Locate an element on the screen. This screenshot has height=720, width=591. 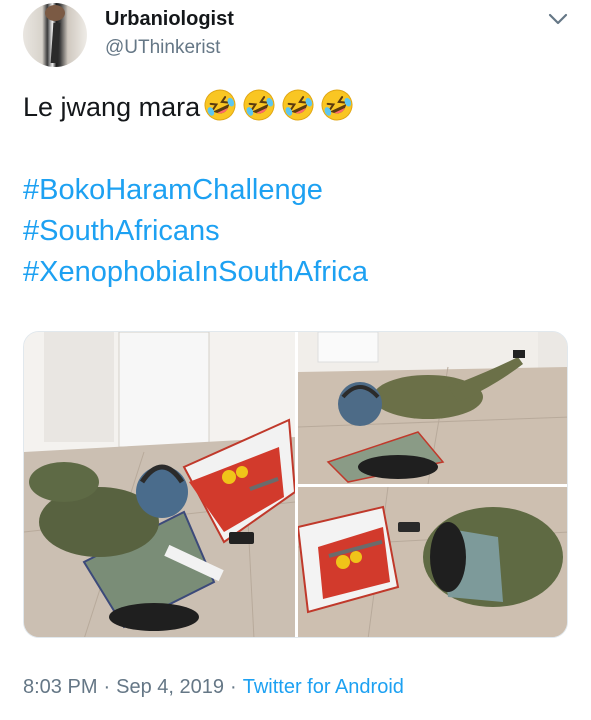
tweet-meta: 8:03 PM · Sep 4, 2019 · Twitter for Android is located at coordinates (213, 687).